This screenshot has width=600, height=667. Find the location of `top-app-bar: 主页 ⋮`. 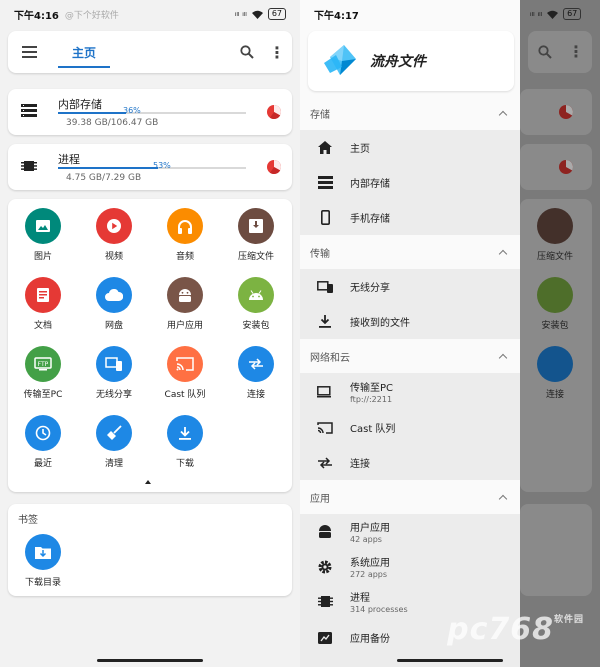

top-app-bar: 主页 ⋮ is located at coordinates (150, 52).